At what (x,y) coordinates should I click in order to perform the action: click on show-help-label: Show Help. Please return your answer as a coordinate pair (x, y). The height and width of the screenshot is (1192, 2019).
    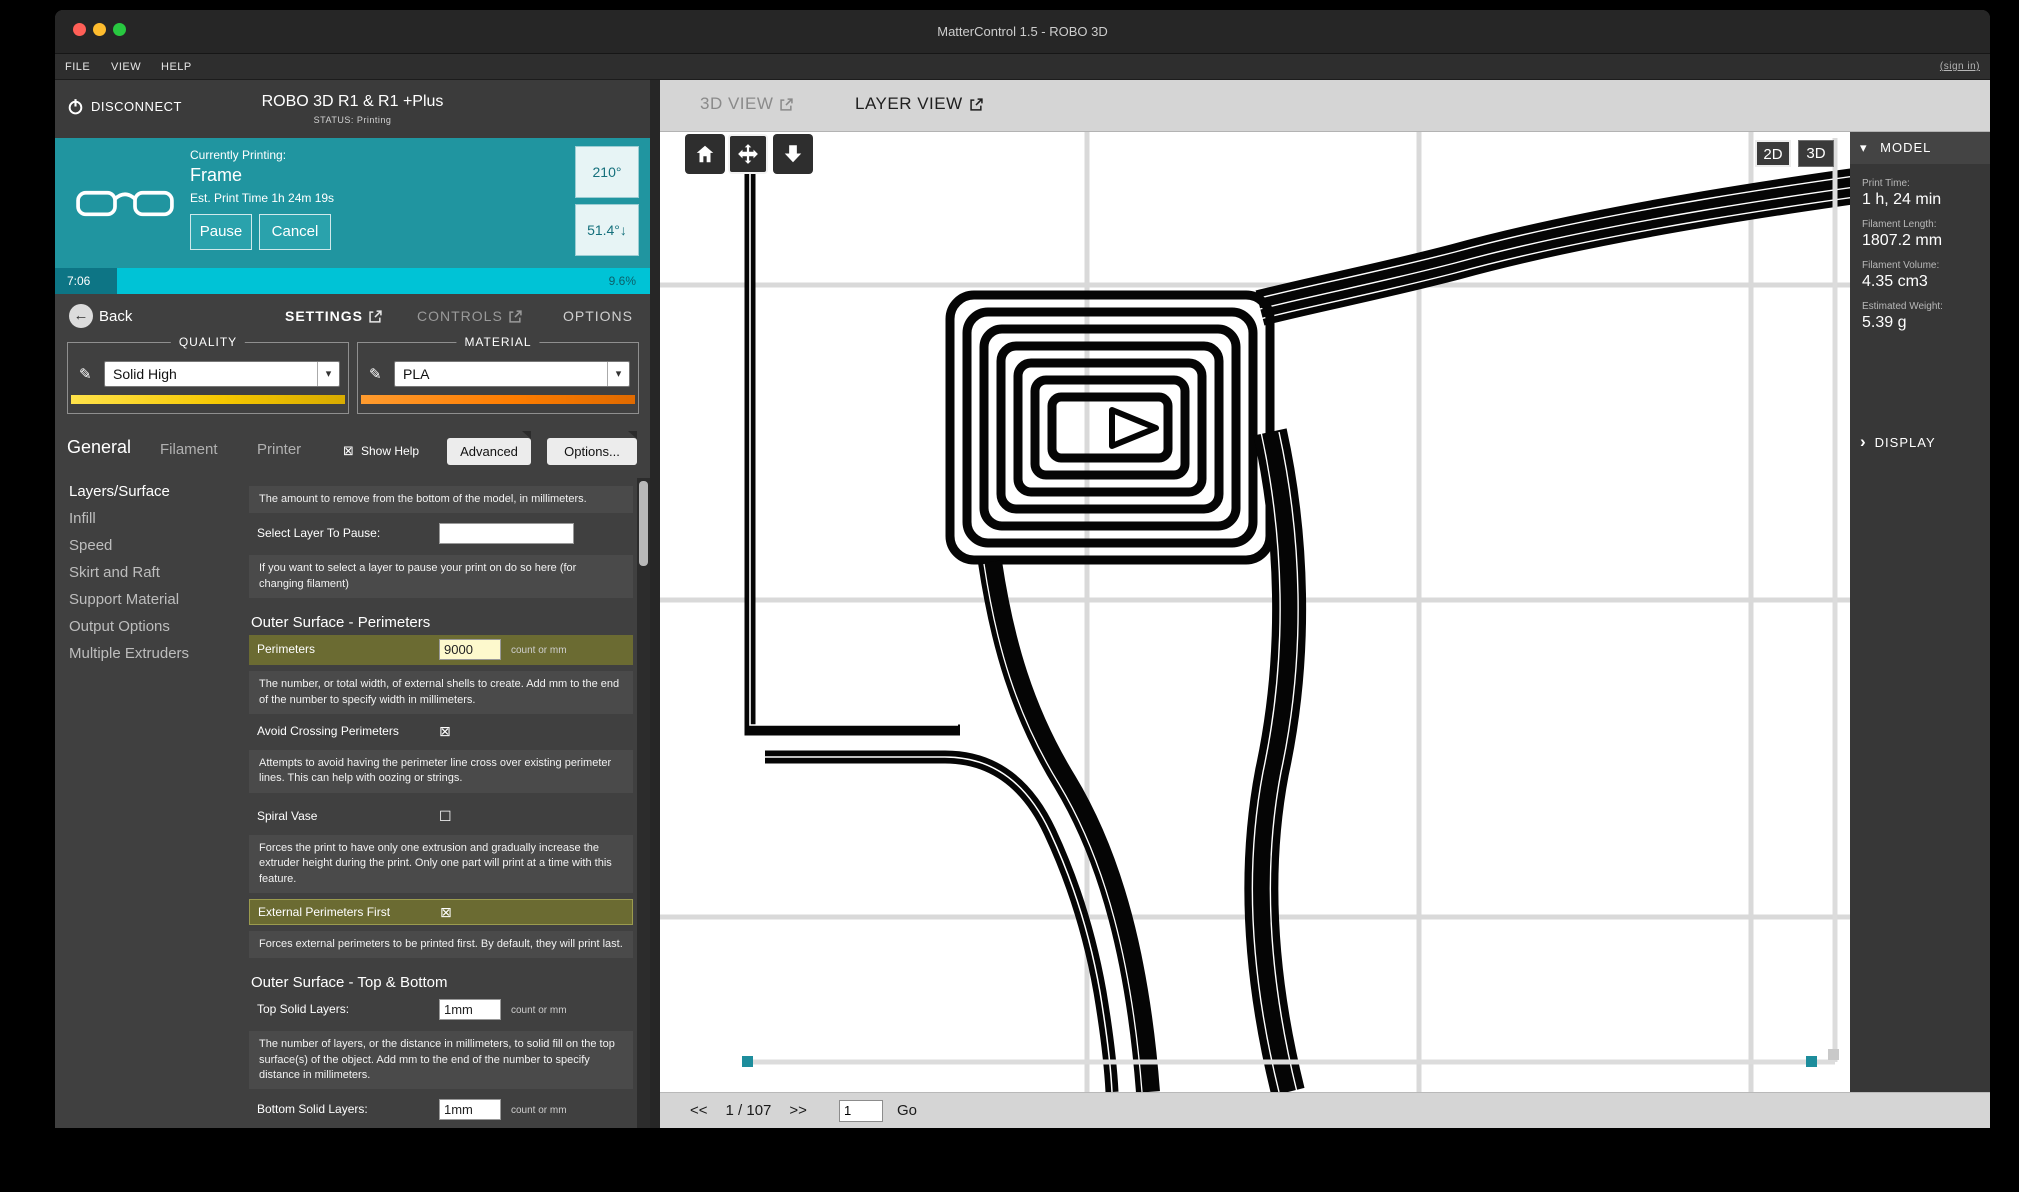
    Looking at the image, I should click on (390, 451).